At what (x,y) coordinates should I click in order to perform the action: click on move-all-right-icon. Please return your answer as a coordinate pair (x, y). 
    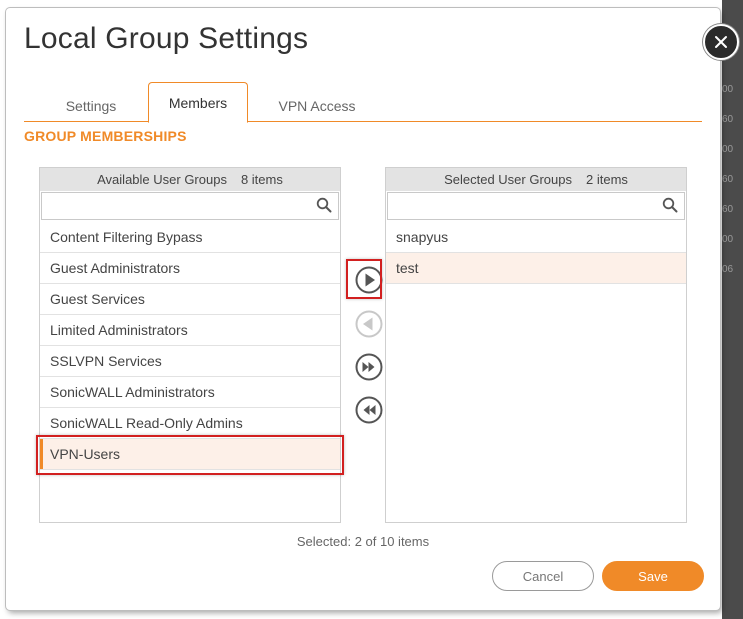
    Looking at the image, I should click on (369, 367).